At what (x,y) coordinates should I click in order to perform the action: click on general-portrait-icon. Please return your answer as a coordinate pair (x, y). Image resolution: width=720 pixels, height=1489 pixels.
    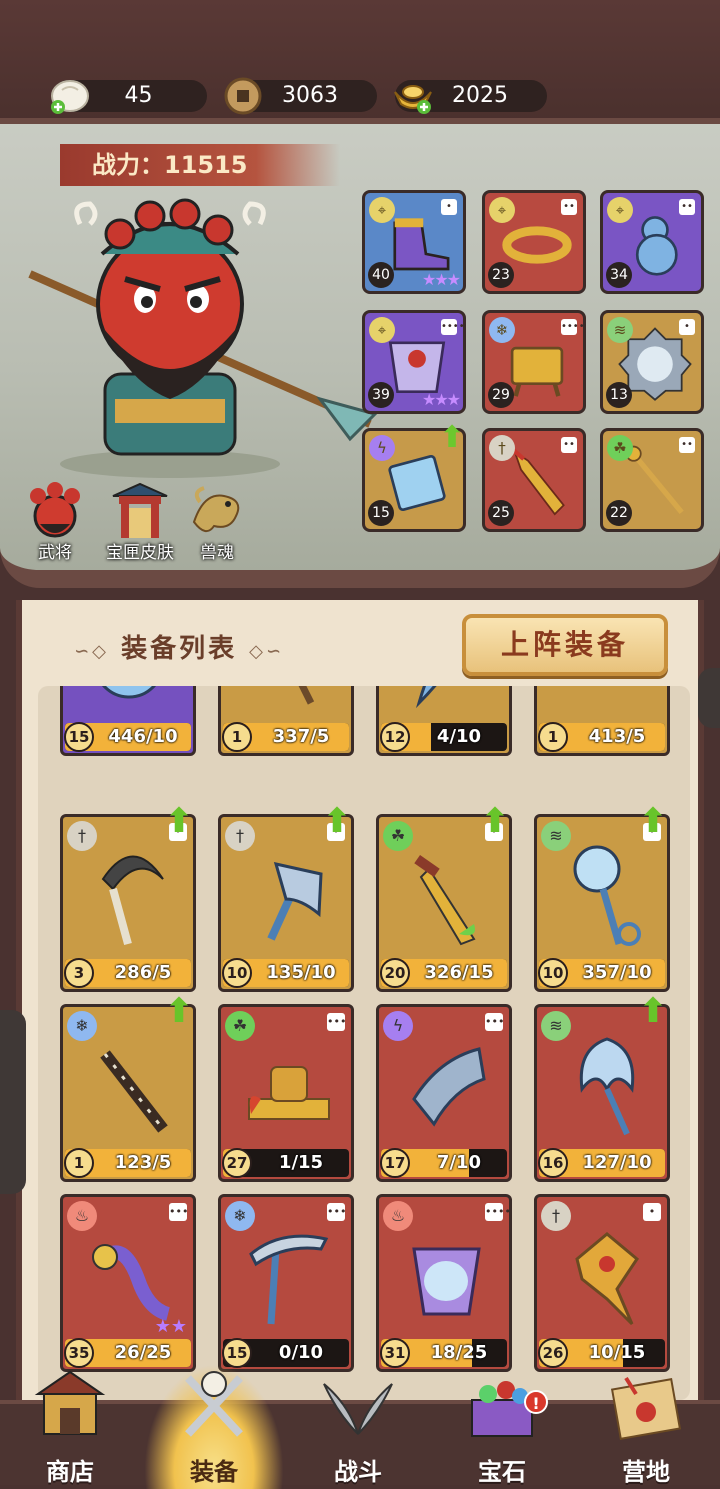
    Looking at the image, I should click on (55, 510).